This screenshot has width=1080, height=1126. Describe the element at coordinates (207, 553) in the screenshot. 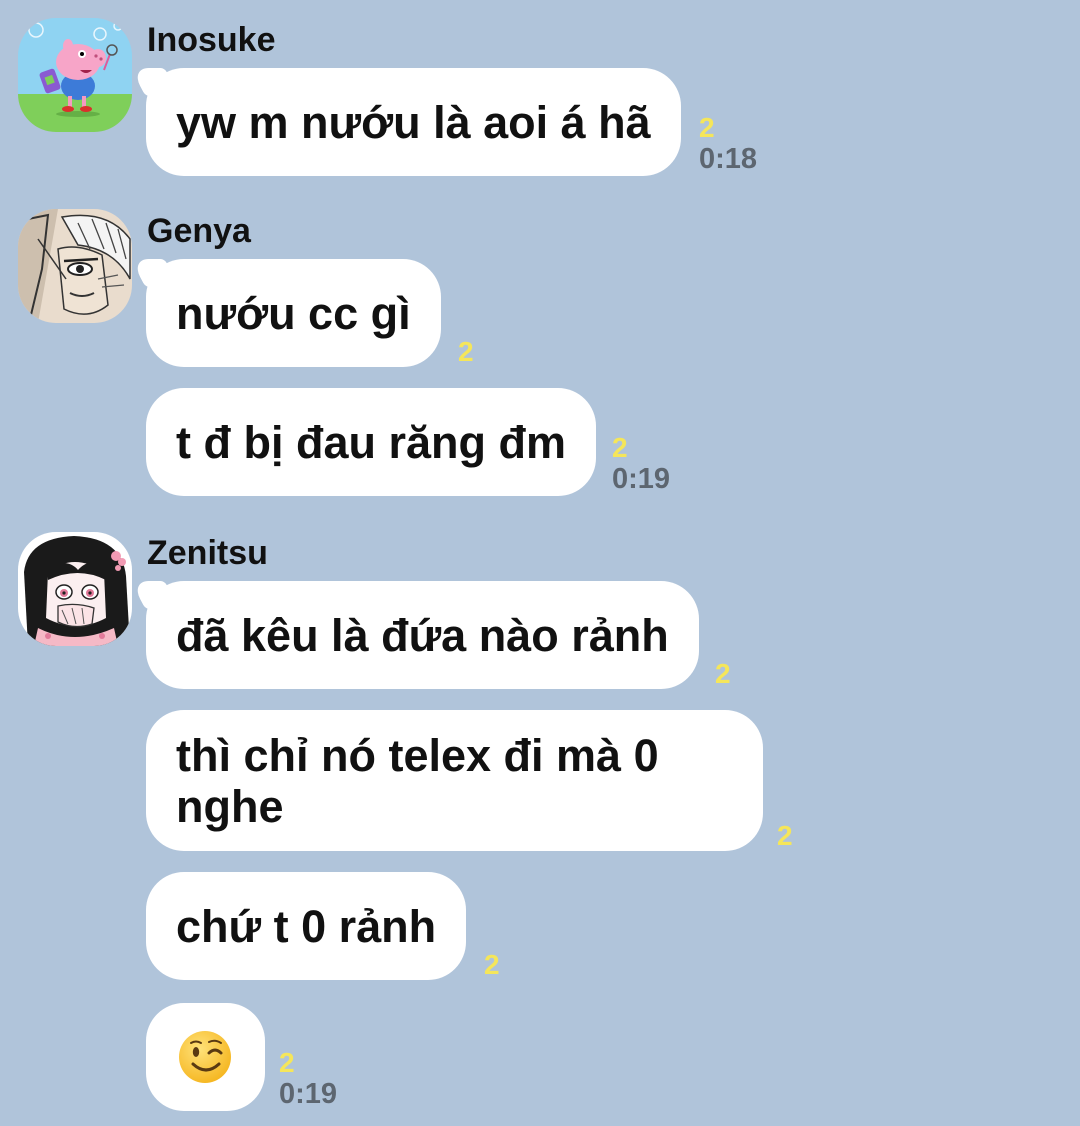

I see `sender-name: Zenitsu` at that location.